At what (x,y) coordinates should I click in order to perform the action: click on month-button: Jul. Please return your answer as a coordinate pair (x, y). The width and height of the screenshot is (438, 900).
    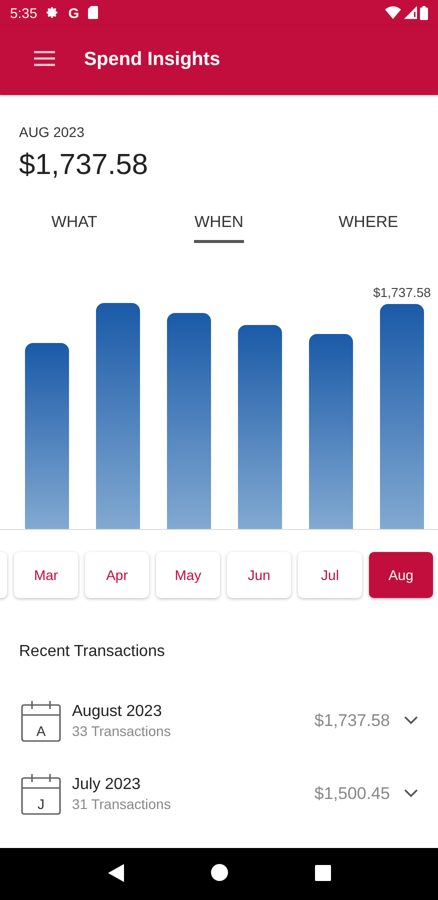
    Looking at the image, I should click on (330, 575).